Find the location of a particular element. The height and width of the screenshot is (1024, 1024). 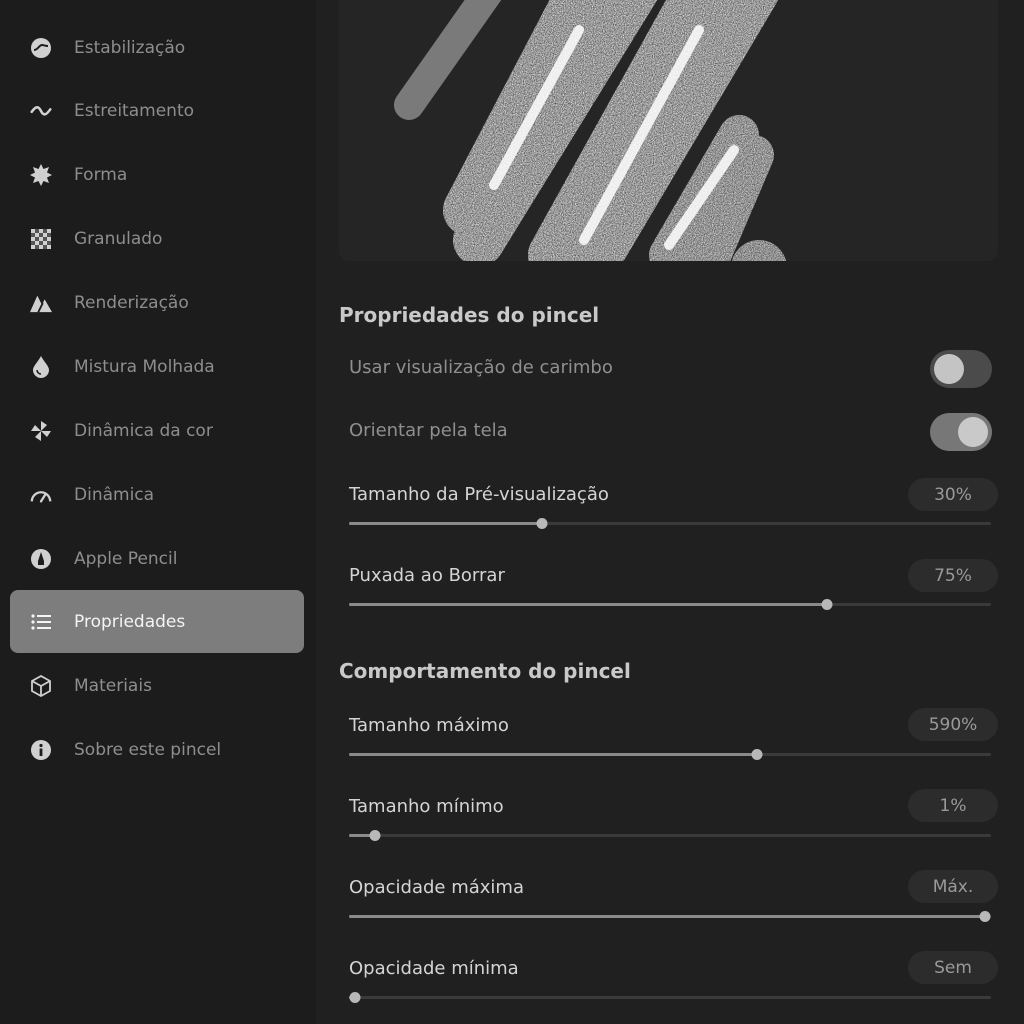

preview-size-slider is located at coordinates (670, 523).